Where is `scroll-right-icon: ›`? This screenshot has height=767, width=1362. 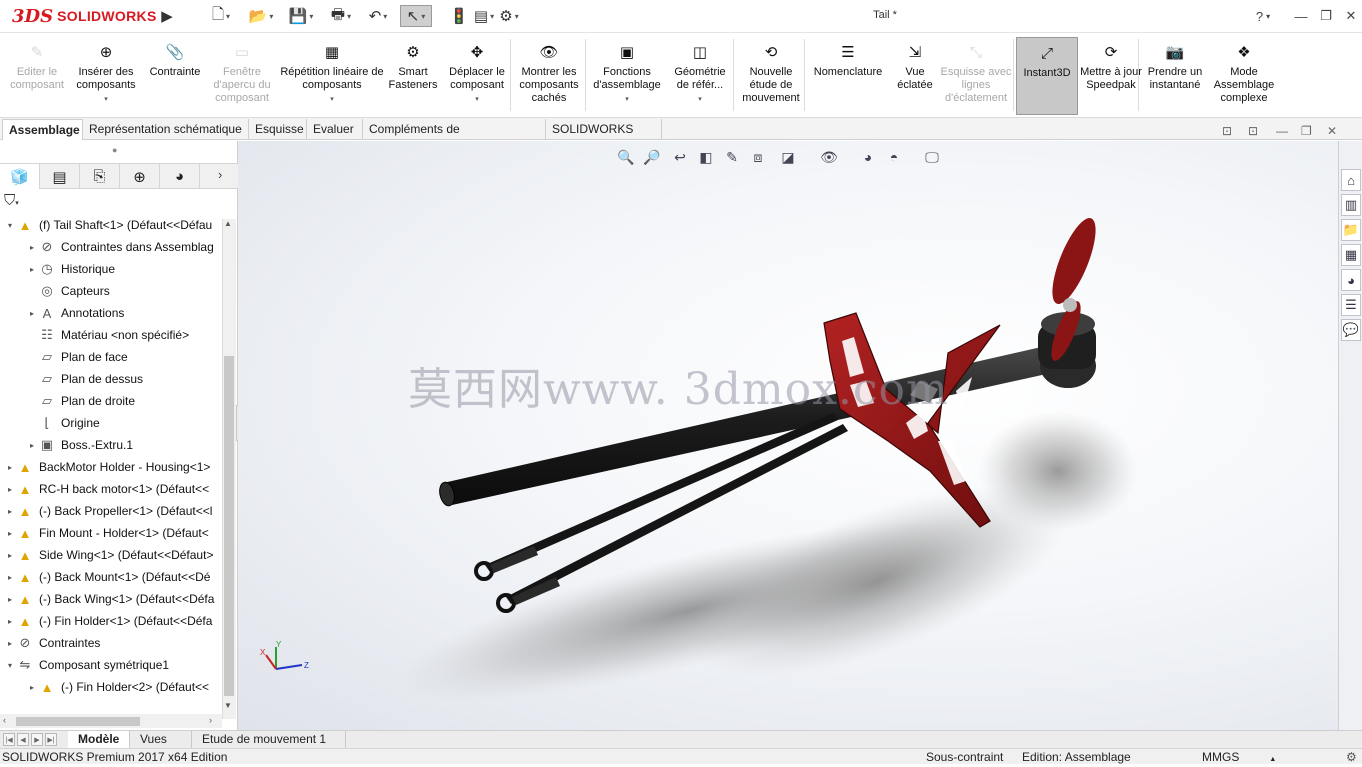 scroll-right-icon: › is located at coordinates (210, 720).